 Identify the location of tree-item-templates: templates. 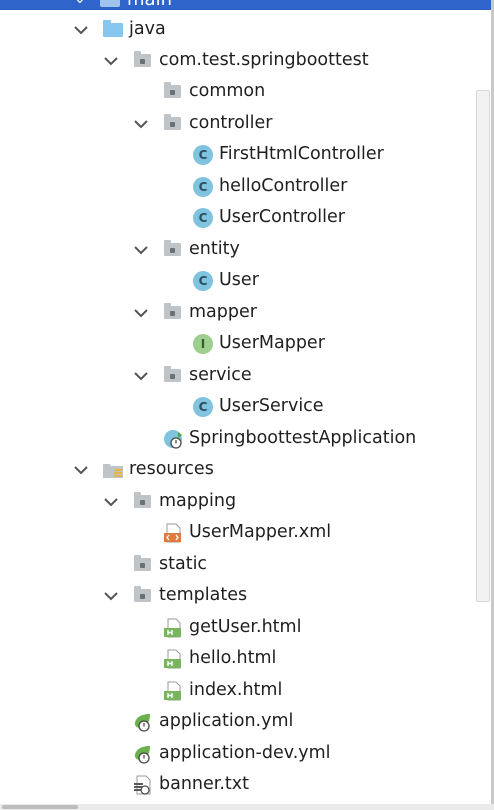
(238, 595).